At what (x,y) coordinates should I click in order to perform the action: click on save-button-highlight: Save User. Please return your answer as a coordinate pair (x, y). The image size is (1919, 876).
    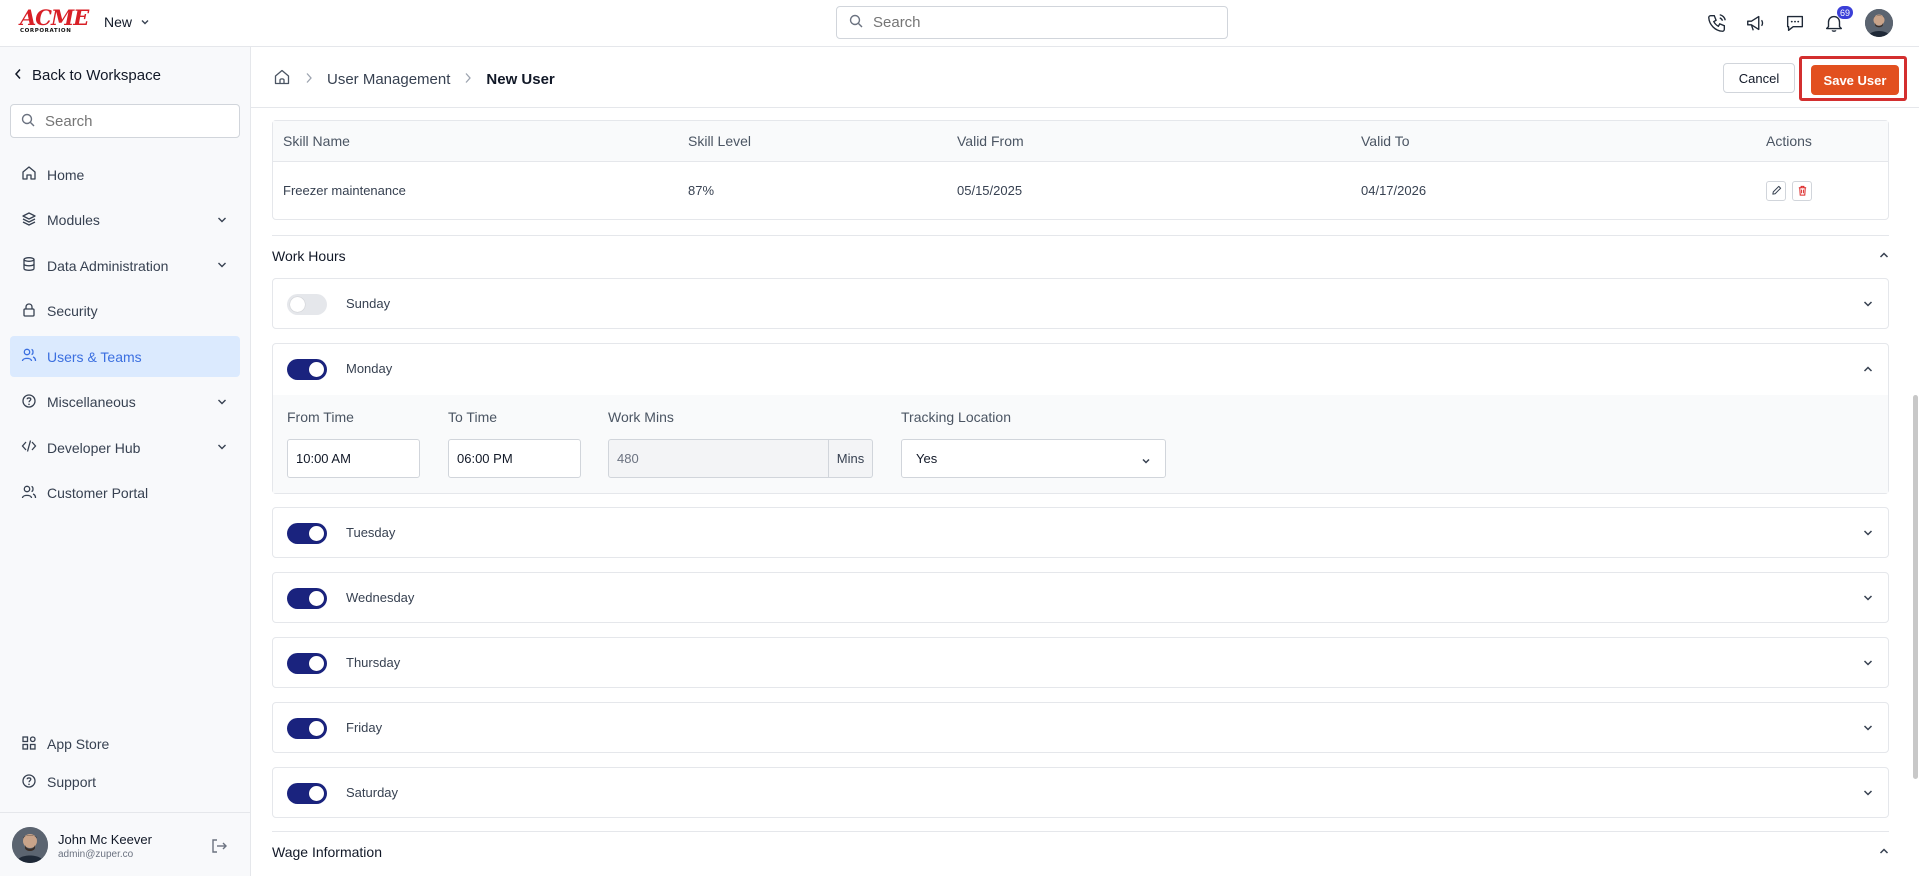
    Looking at the image, I should click on (1853, 78).